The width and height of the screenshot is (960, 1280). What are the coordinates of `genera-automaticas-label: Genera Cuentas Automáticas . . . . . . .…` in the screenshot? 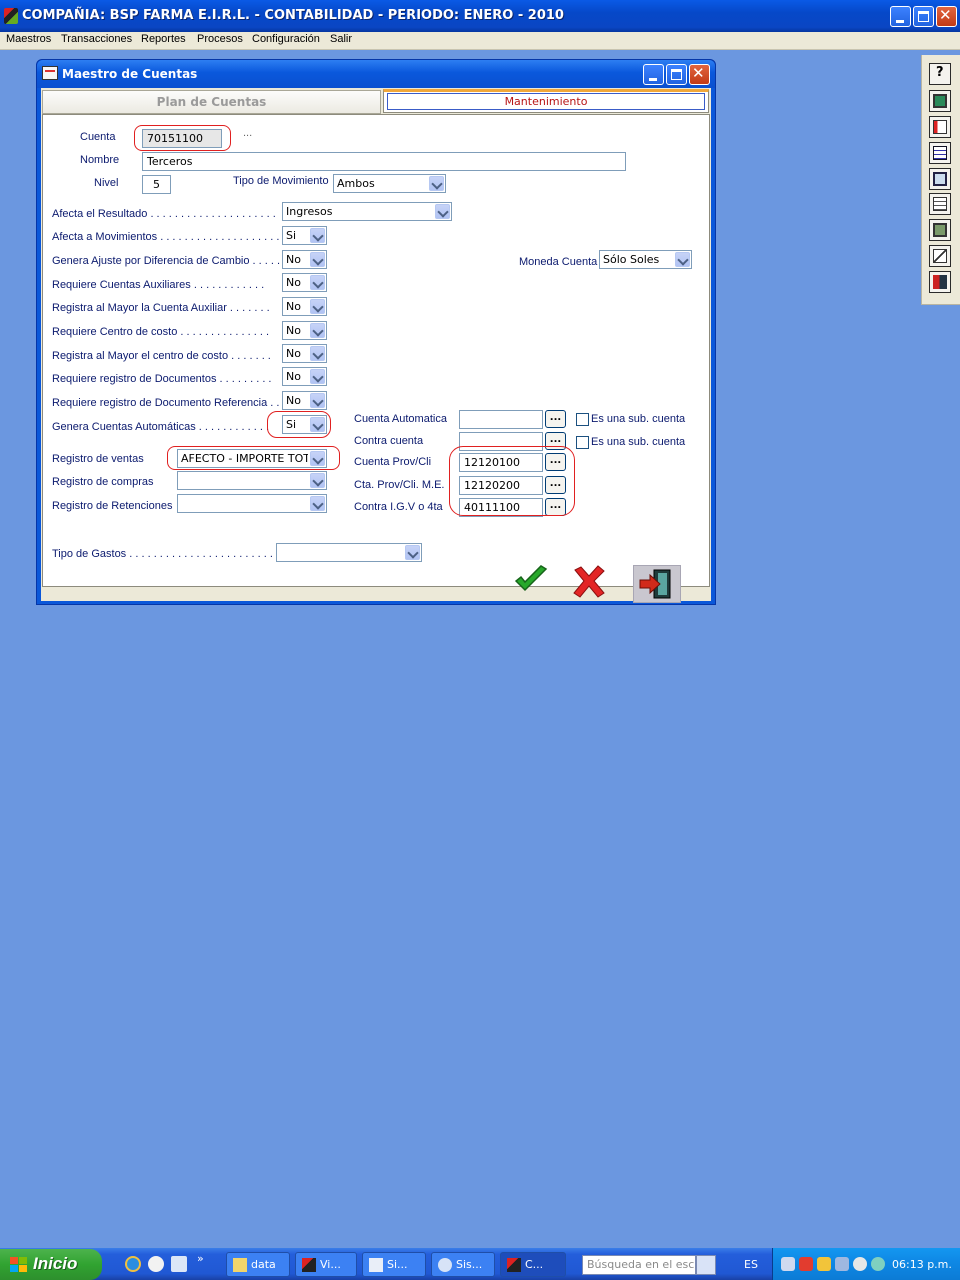 It's located at (161, 427).